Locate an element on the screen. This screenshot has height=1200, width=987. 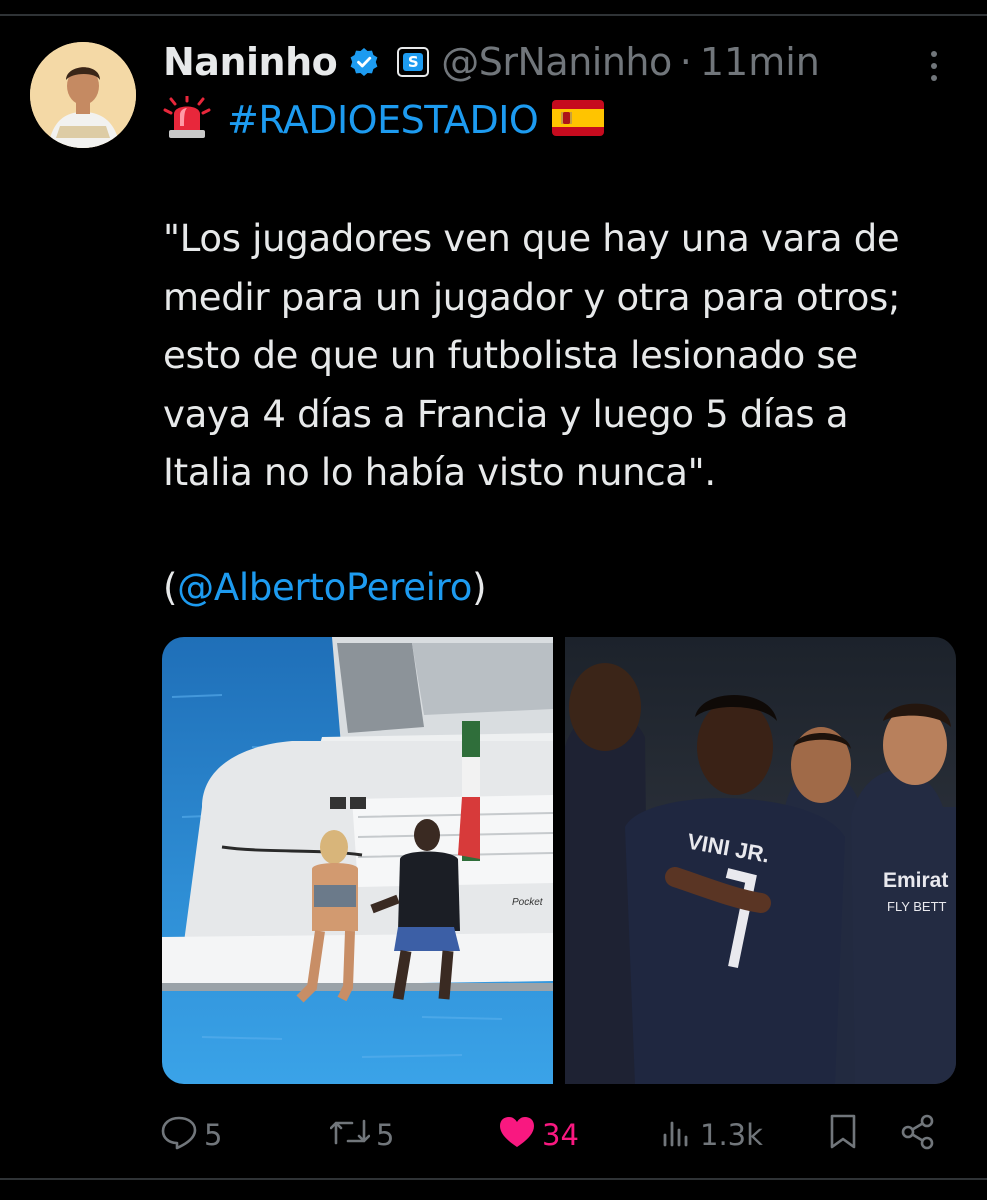
post-divider is located at coordinates (493, 1179).